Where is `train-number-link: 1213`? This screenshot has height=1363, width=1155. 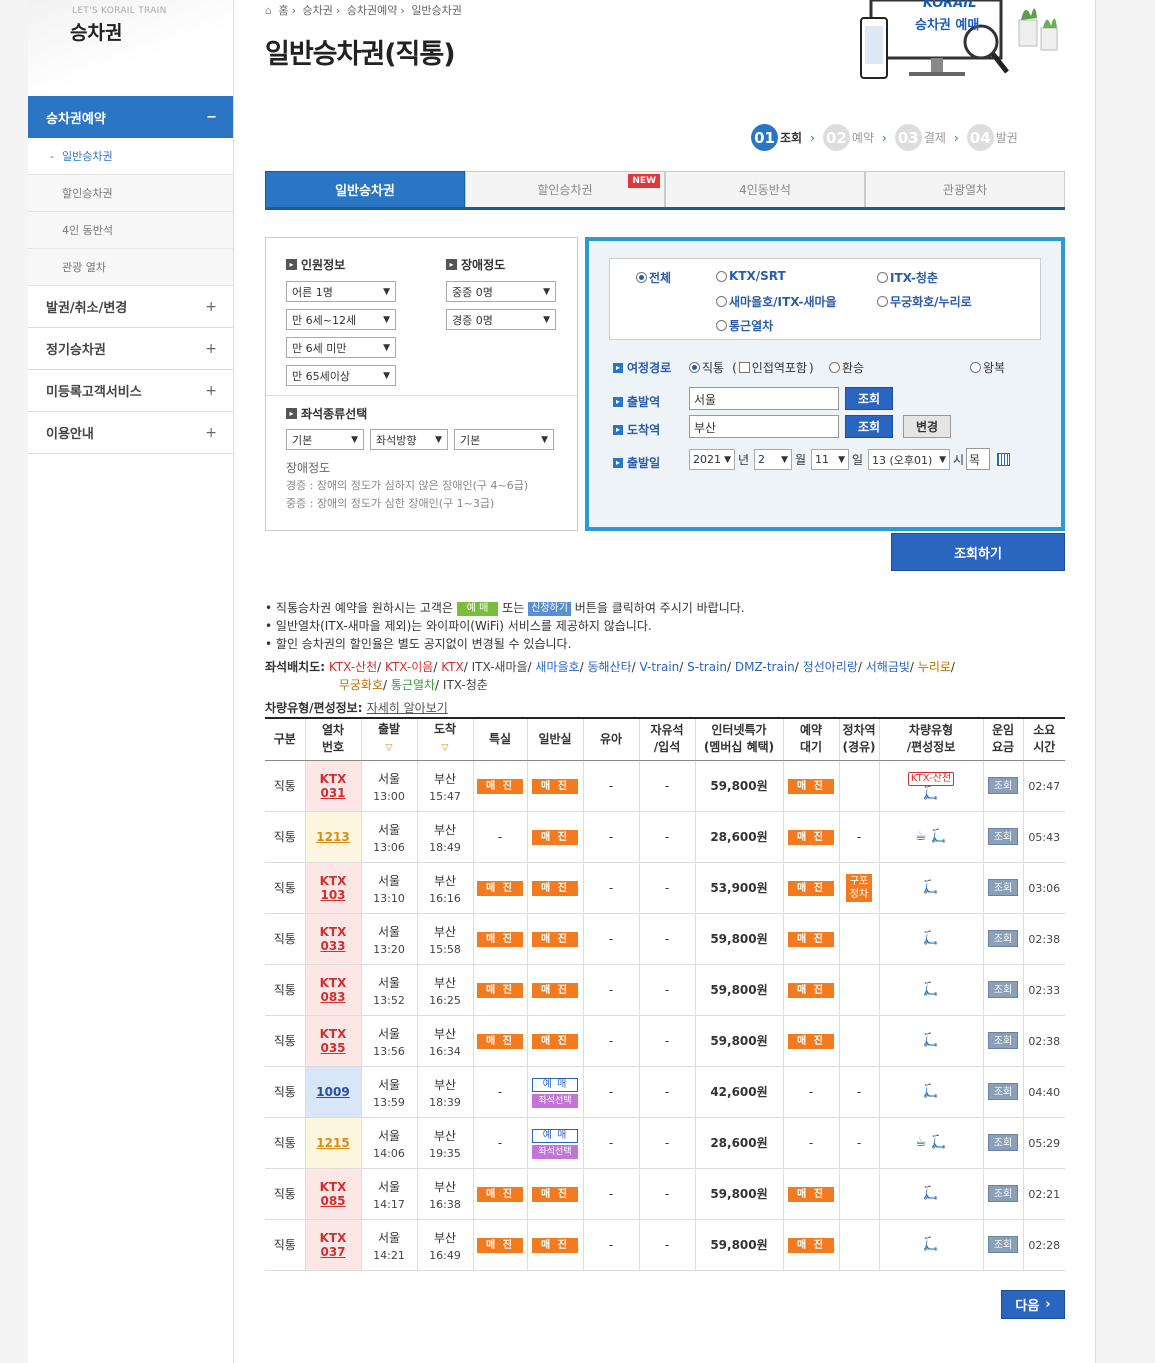 train-number-link: 1213 is located at coordinates (332, 837).